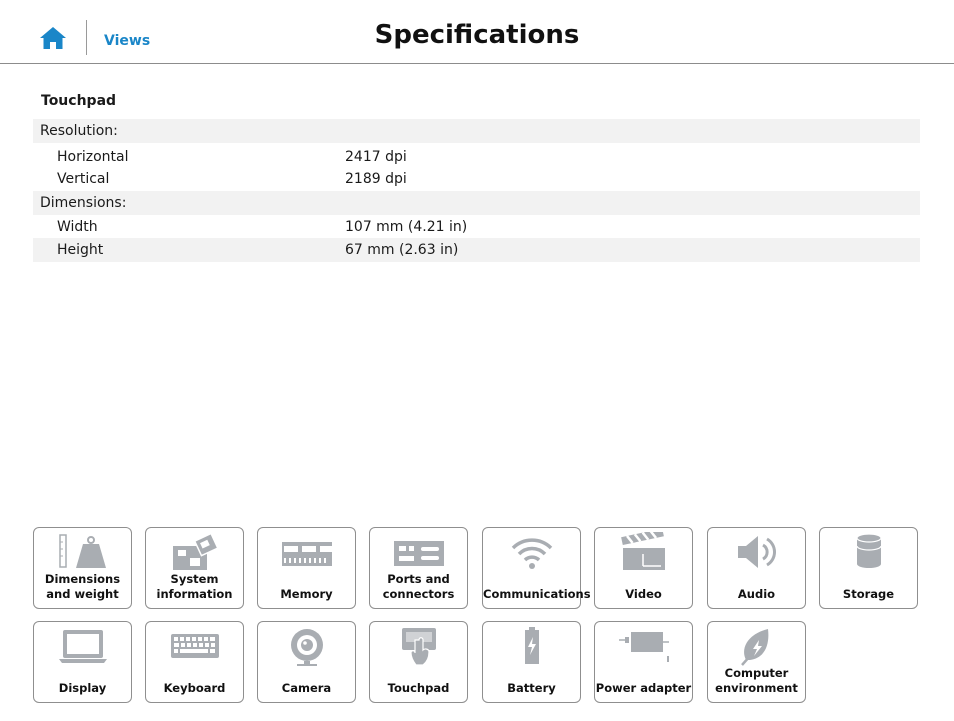 The width and height of the screenshot is (954, 721). Describe the element at coordinates (196, 551) in the screenshot. I see `motherboard-icon` at that location.